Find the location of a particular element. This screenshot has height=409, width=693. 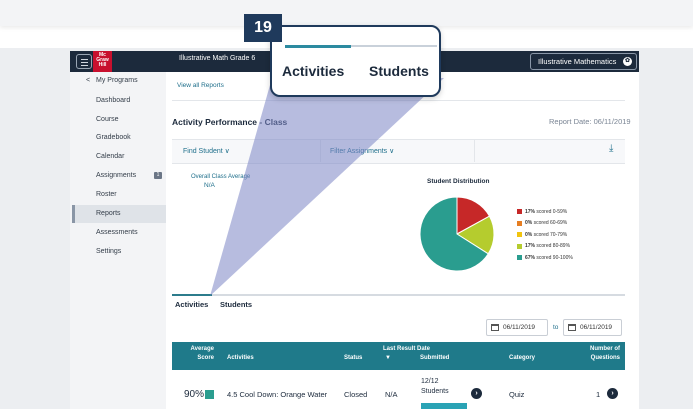

callout-step-number: 19 is located at coordinates (263, 28).